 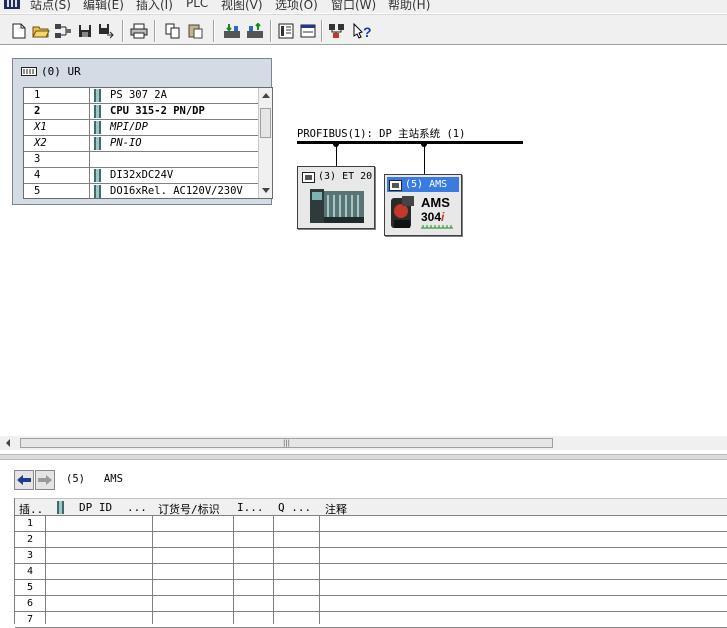 What do you see at coordinates (232, 31) in the screenshot?
I see `download-icon` at bounding box center [232, 31].